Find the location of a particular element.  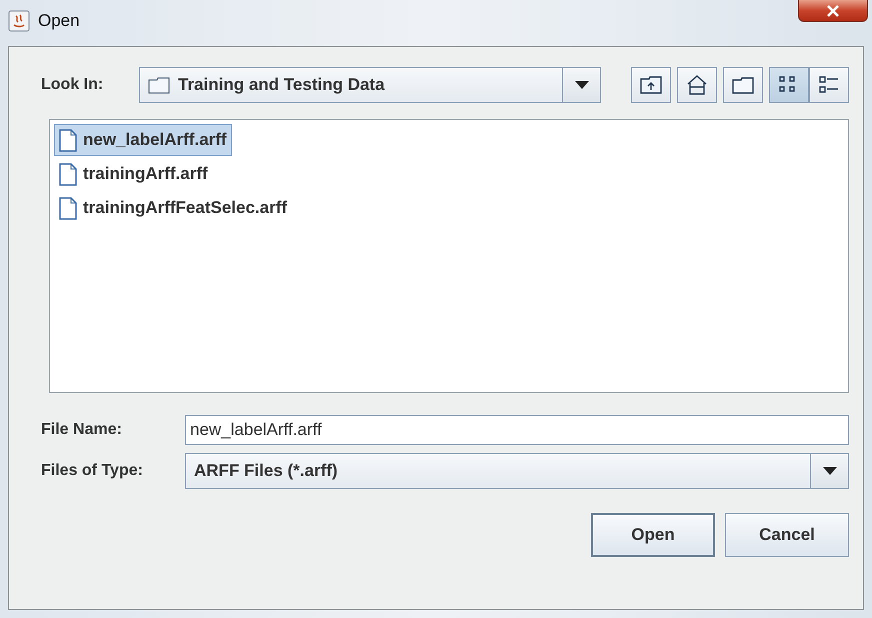

file-type-value: ARFF Files (*.arff) is located at coordinates (266, 471).